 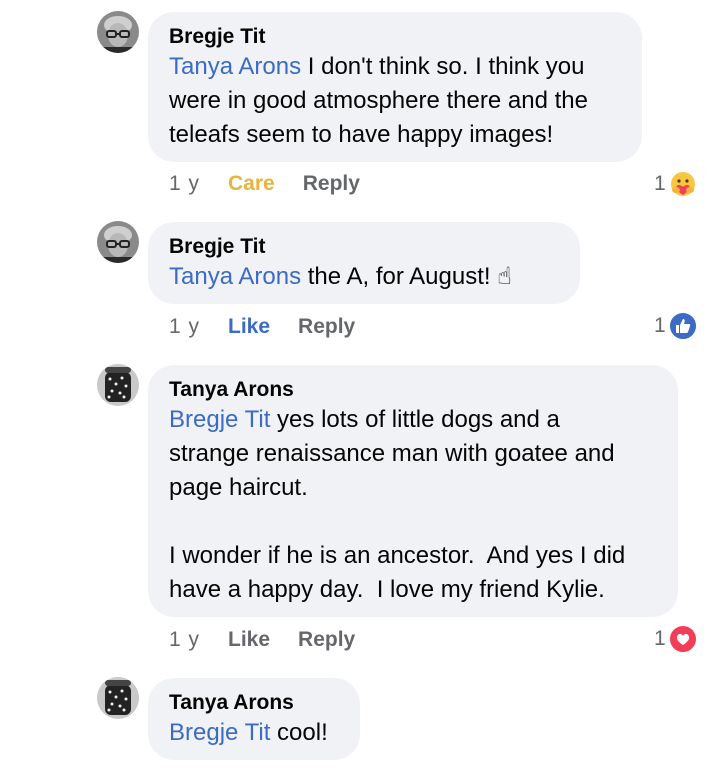 I want to click on love-icon, so click(x=682, y=639).